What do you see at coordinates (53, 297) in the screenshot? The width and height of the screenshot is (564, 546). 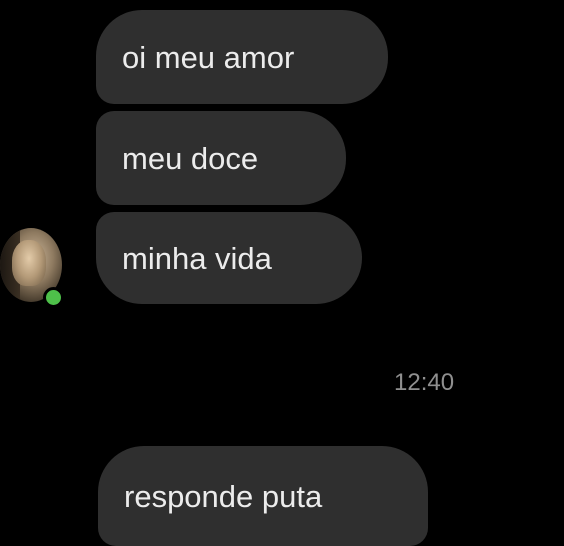 I see `online-status-icon` at bounding box center [53, 297].